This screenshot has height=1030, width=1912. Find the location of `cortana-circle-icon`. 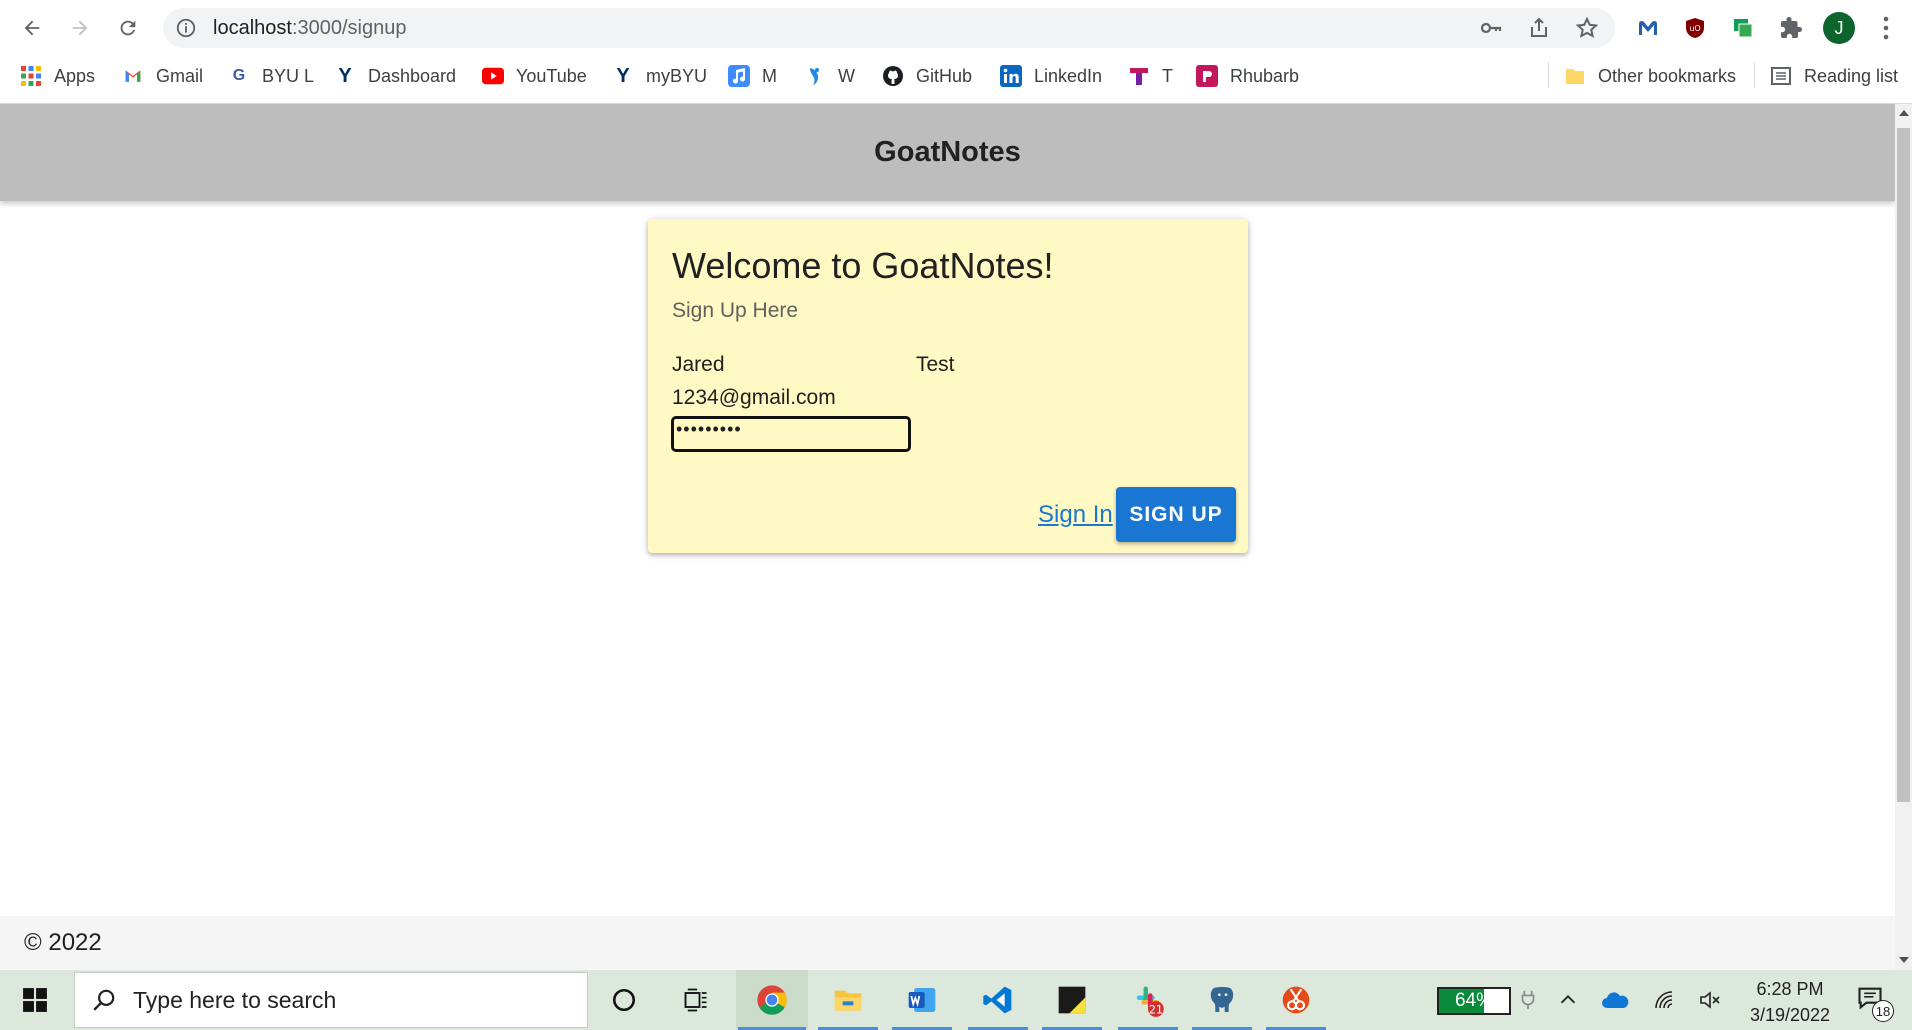

cortana-circle-icon is located at coordinates (624, 1000).